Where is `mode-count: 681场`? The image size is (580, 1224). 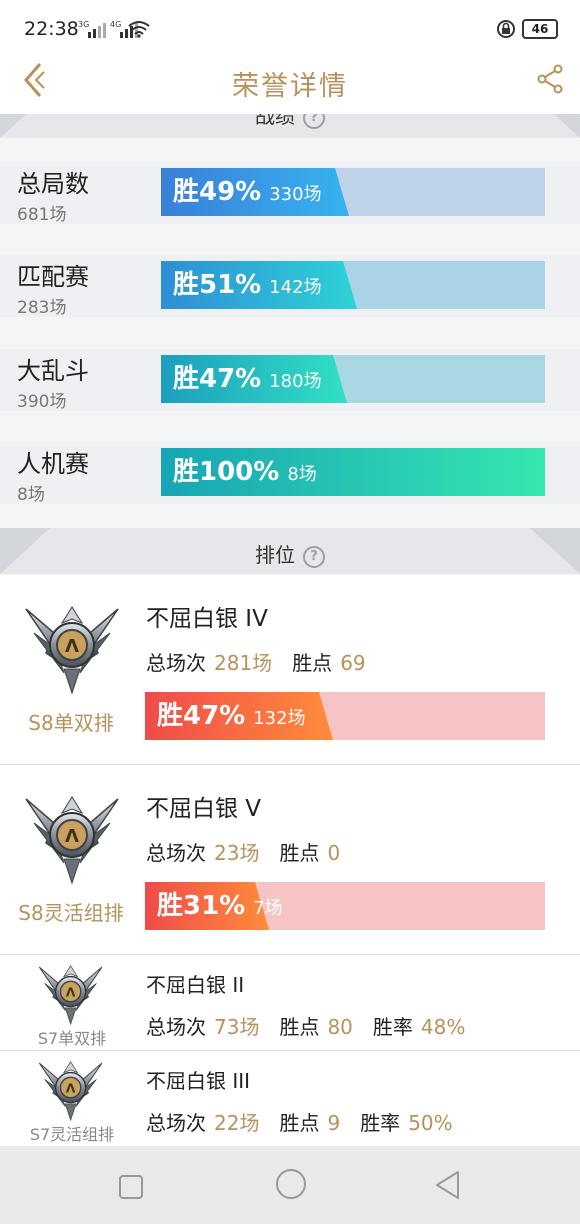
mode-count: 681场 is located at coordinates (42, 215).